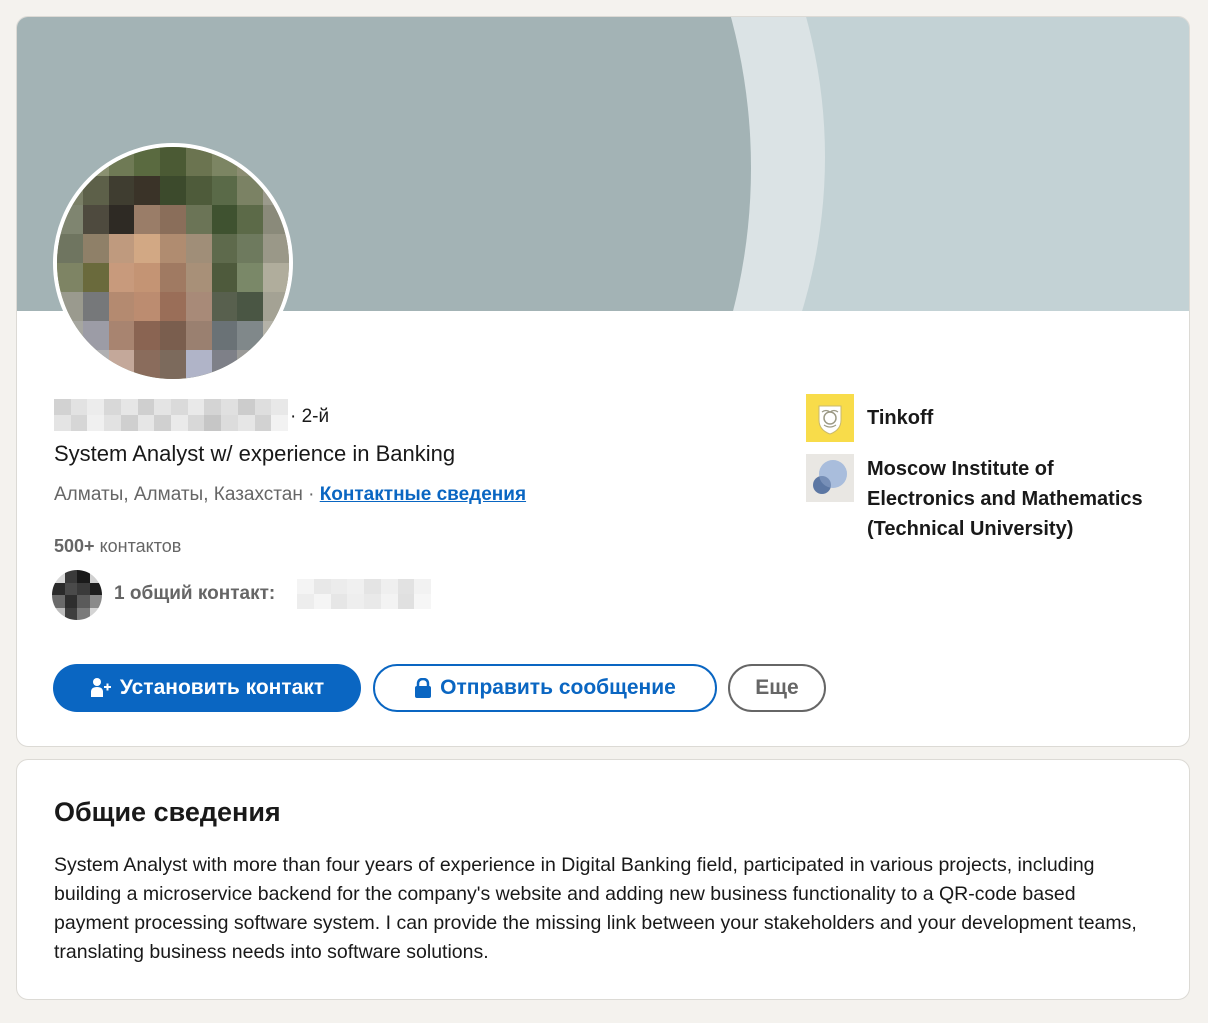 The height and width of the screenshot is (1023, 1208). What do you see at coordinates (74, 546) in the screenshot?
I see `connections-number: 500+` at bounding box center [74, 546].